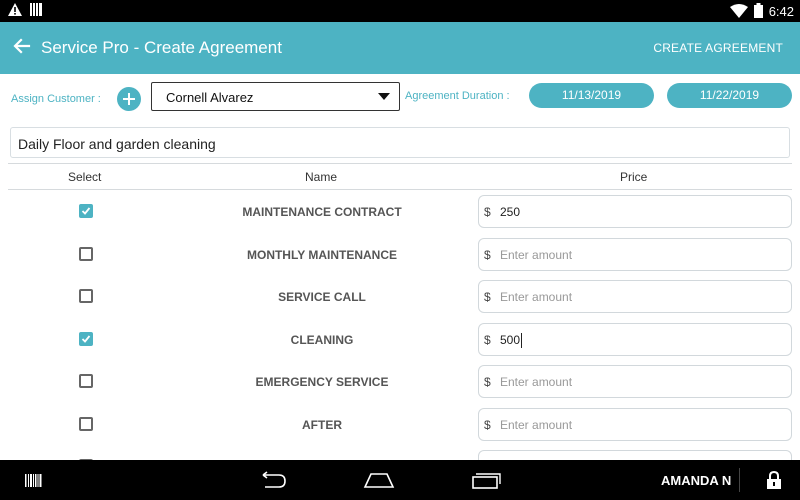 The width and height of the screenshot is (800, 500). I want to click on price-value: 250, so click(510, 212).